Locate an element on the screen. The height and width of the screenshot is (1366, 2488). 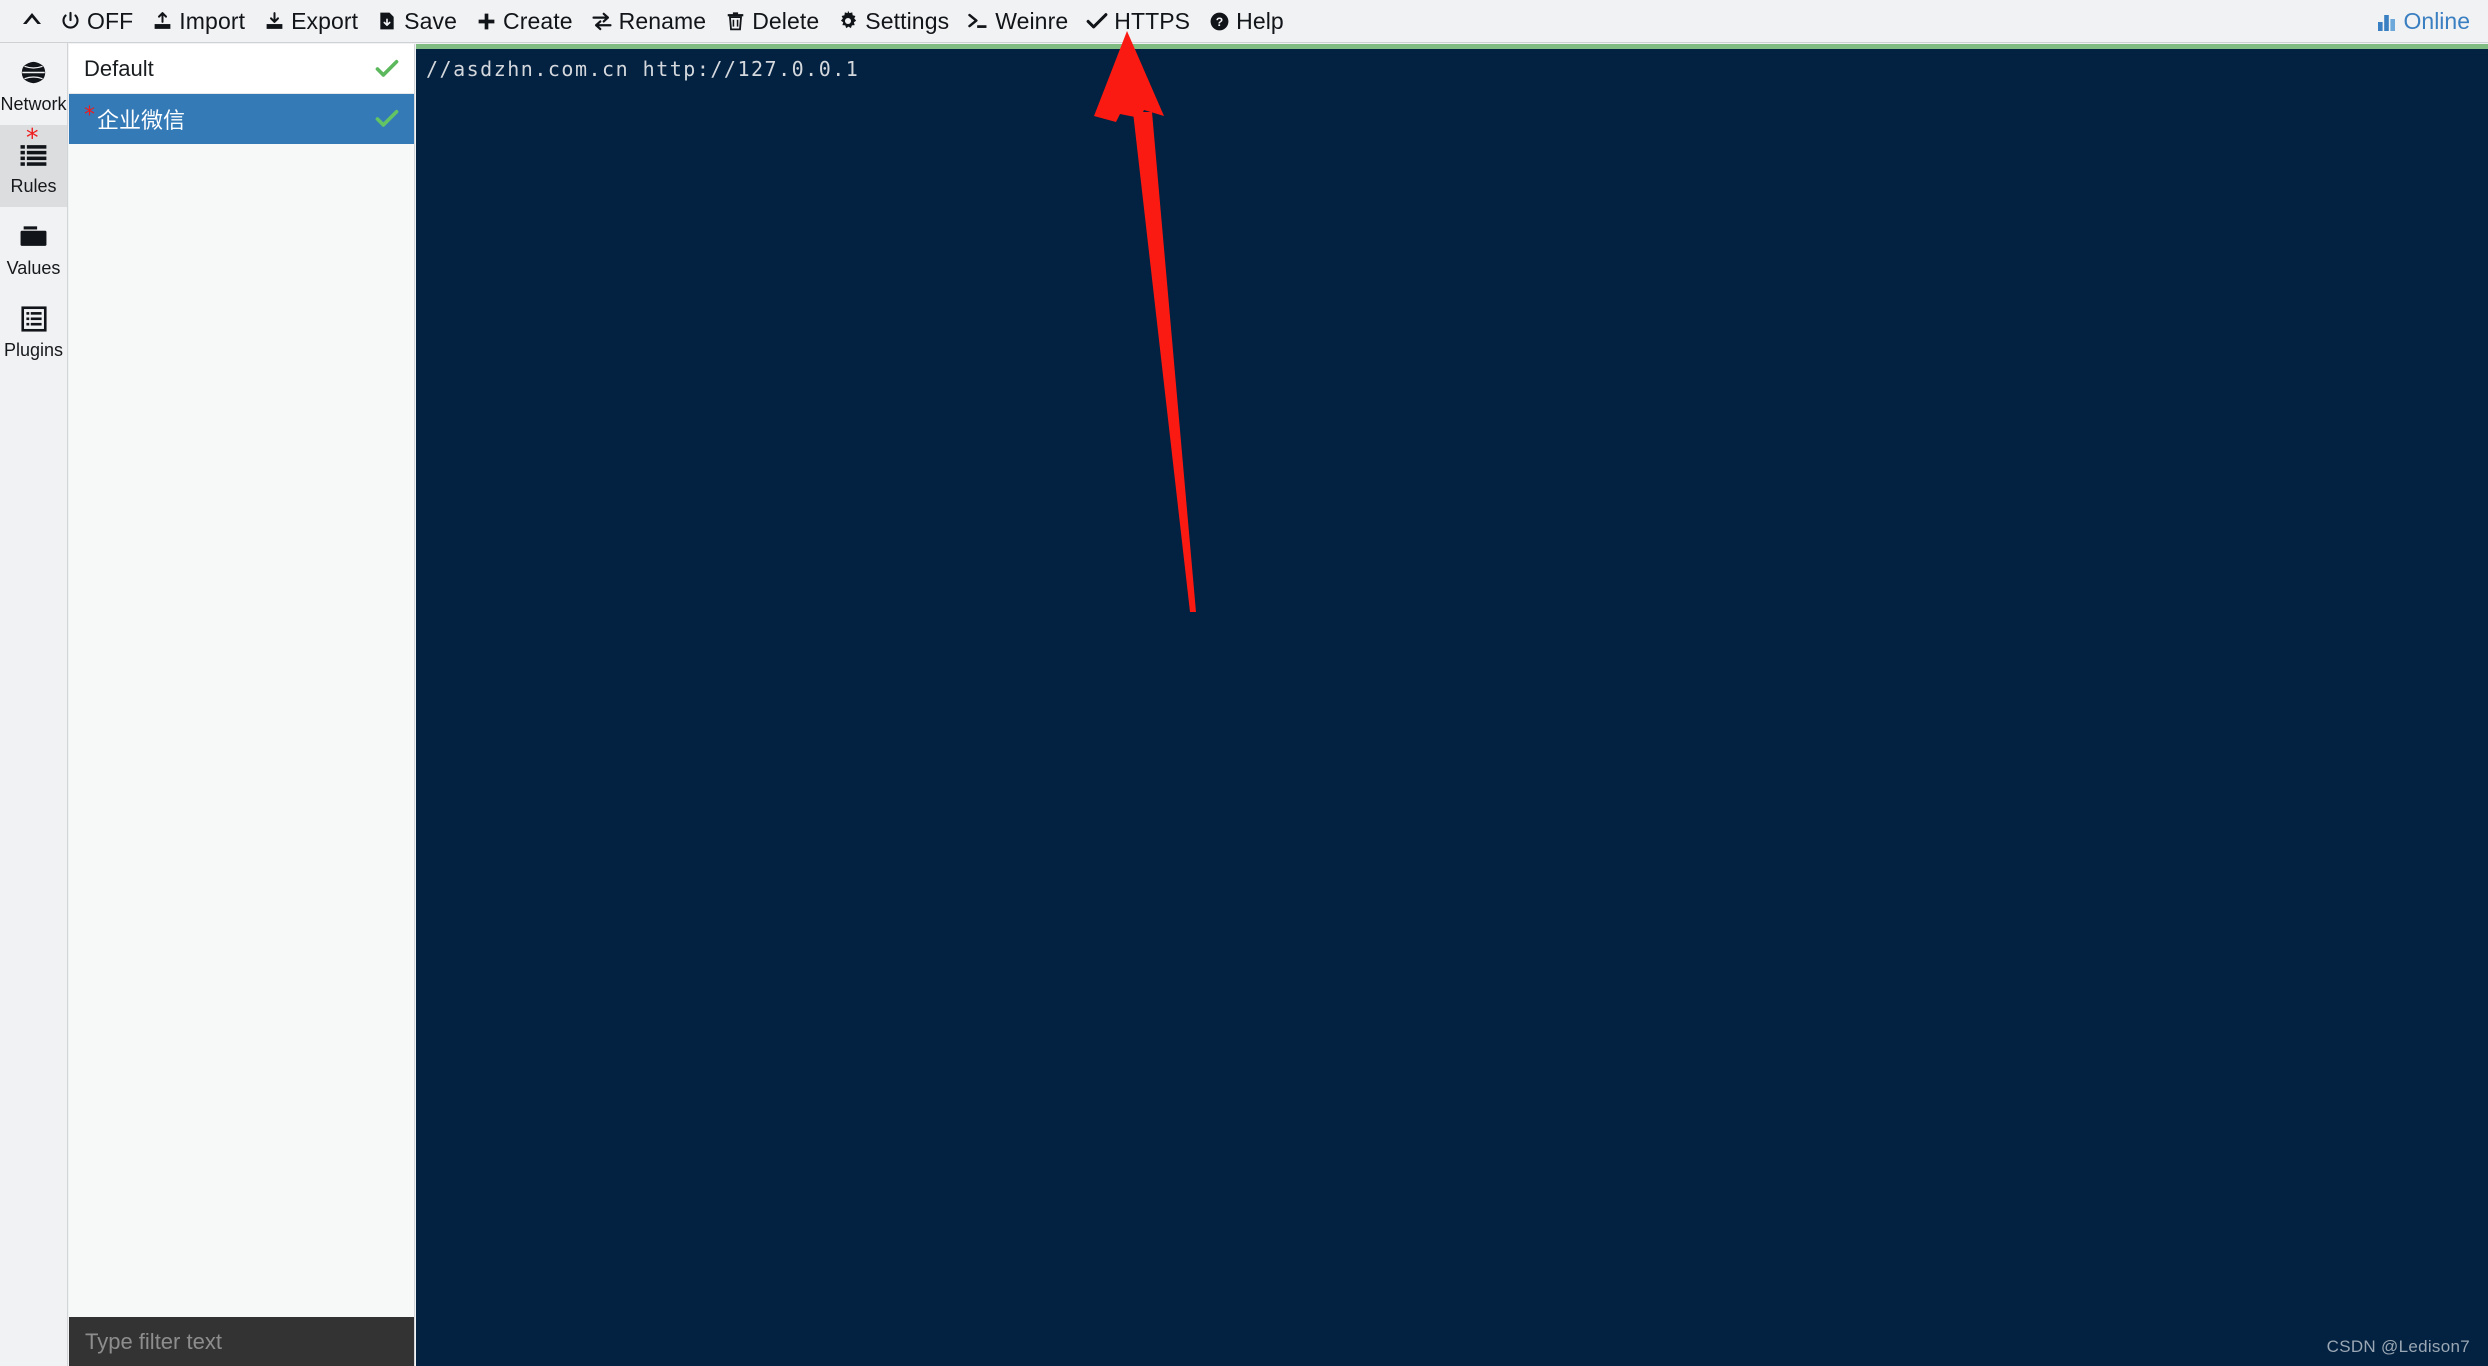
editor-content: //asdzhn.com.cn http://127.0.0.1 is located at coordinates (1451, 69).